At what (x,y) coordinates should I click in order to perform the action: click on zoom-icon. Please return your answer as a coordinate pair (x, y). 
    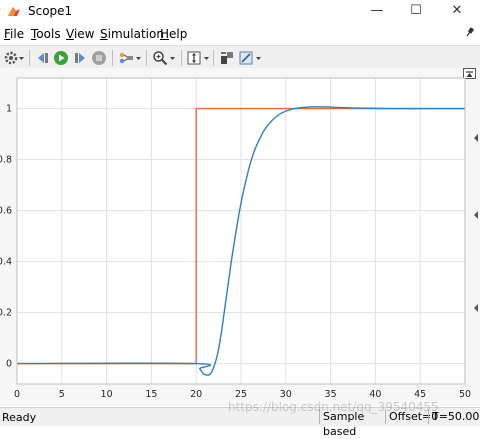
    Looking at the image, I should click on (160, 58).